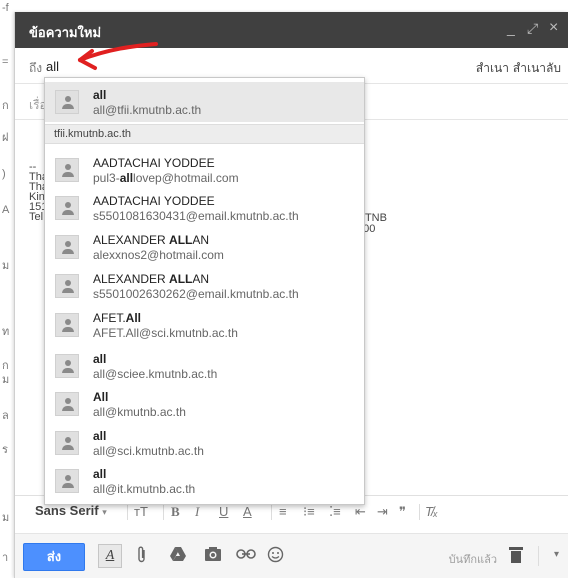 The height and width of the screenshot is (578, 568). What do you see at coordinates (141, 511) in the screenshot?
I see `font-size-icon: ᴛT` at bounding box center [141, 511].